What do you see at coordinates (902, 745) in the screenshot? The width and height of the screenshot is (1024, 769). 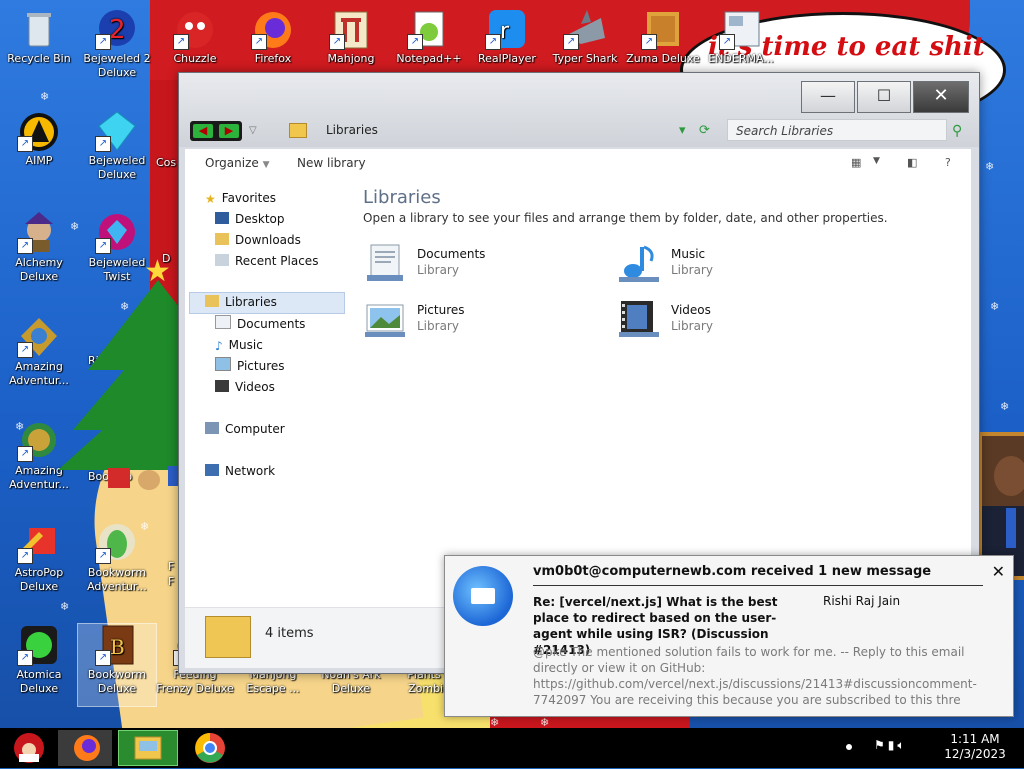 I see `volume-icon: 🔈︎` at bounding box center [902, 745].